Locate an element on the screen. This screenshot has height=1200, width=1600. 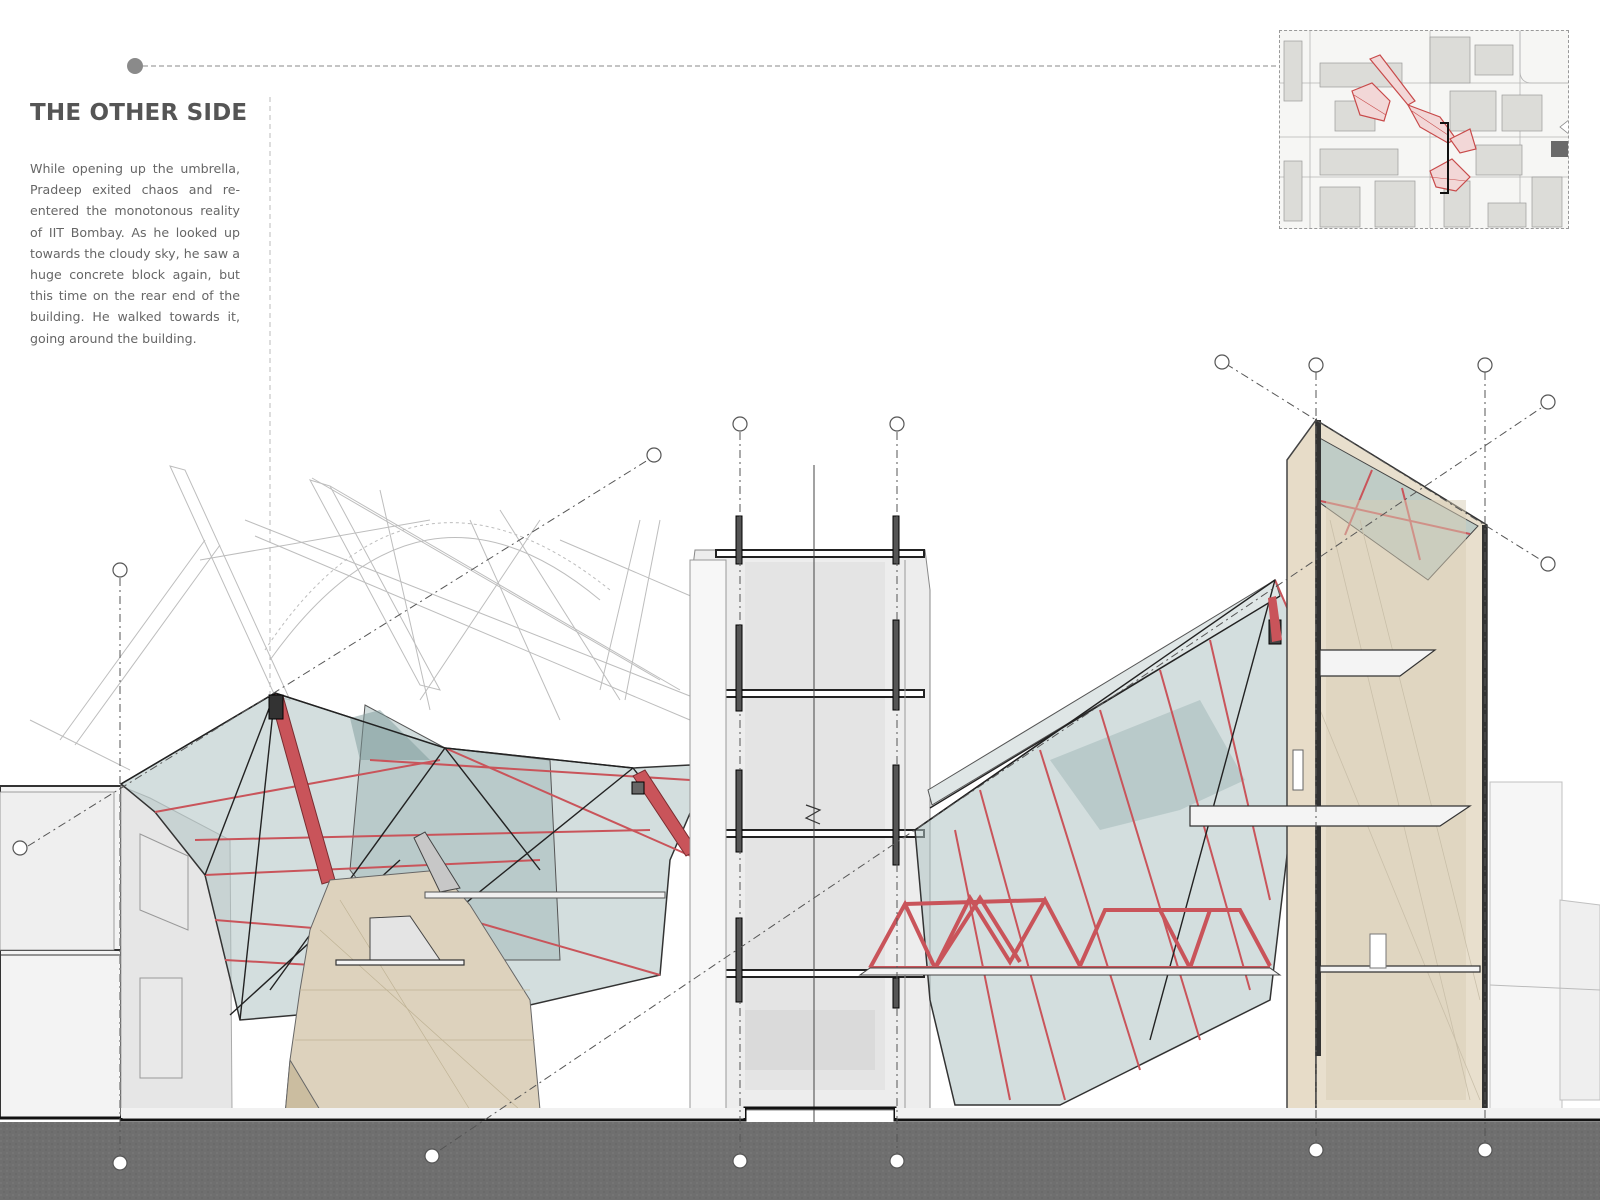
existing-building-left is located at coordinates (61, 952).